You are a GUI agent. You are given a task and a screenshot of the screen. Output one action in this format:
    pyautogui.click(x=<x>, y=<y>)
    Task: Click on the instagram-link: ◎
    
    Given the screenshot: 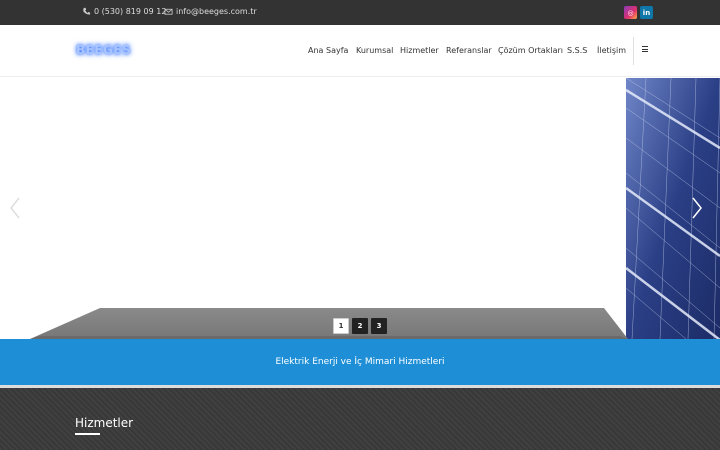 What is the action you would take?
    pyautogui.click(x=630, y=12)
    